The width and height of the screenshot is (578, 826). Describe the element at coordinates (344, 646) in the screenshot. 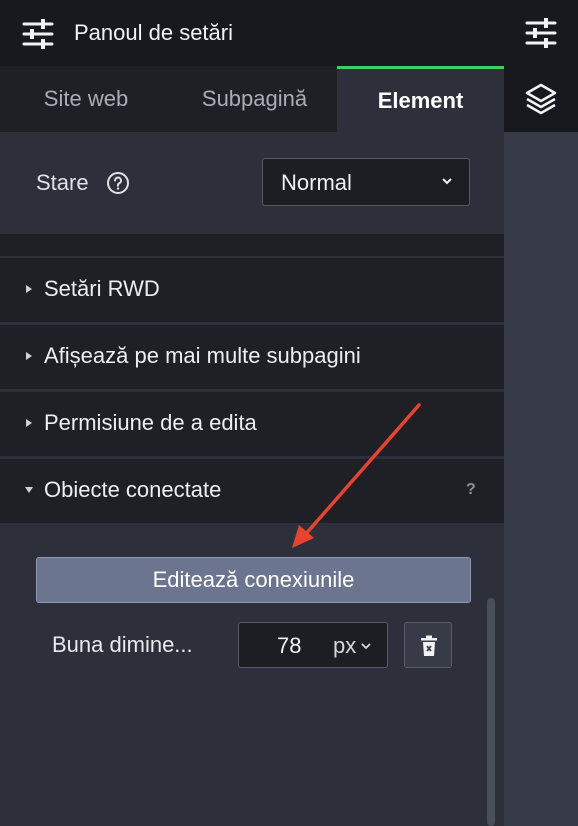

I see `unit-select: px` at that location.